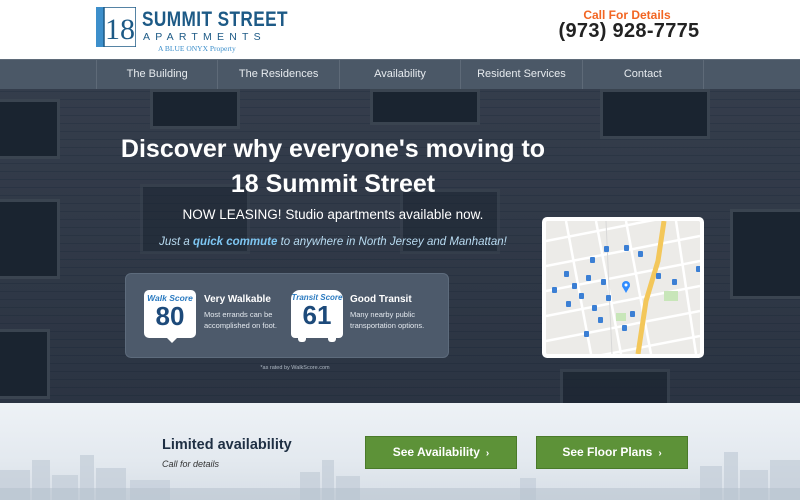 The width and height of the screenshot is (800, 500). Describe the element at coordinates (227, 445) in the screenshot. I see `limited-availability-heading: Limited availability` at that location.